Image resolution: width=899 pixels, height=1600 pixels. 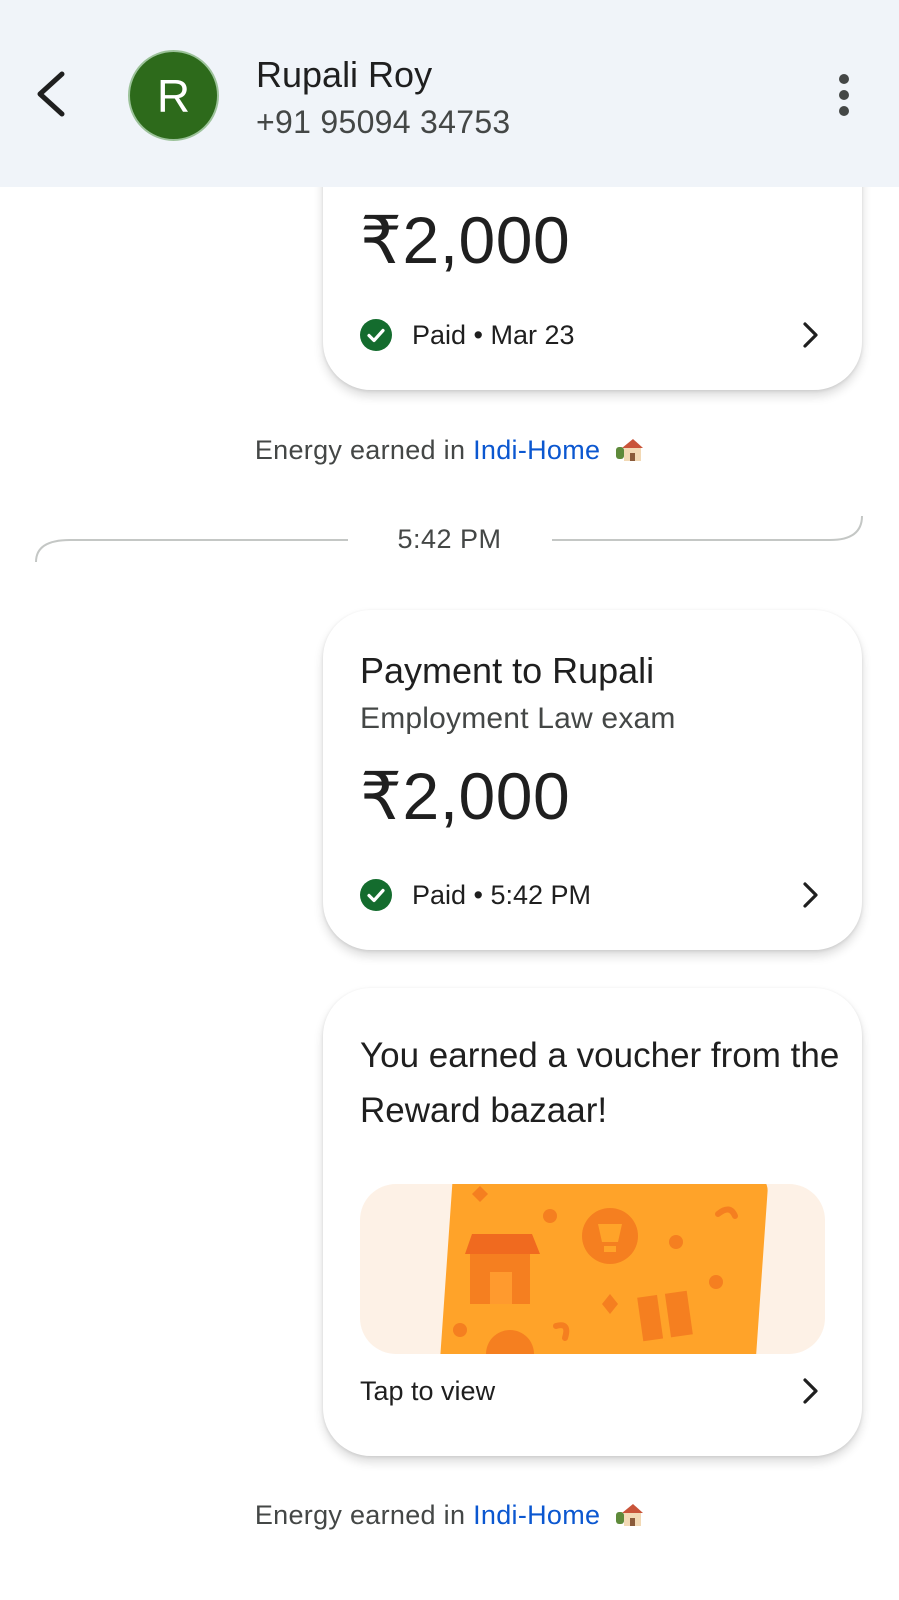 I want to click on avatar-initial: R, so click(x=173, y=95).